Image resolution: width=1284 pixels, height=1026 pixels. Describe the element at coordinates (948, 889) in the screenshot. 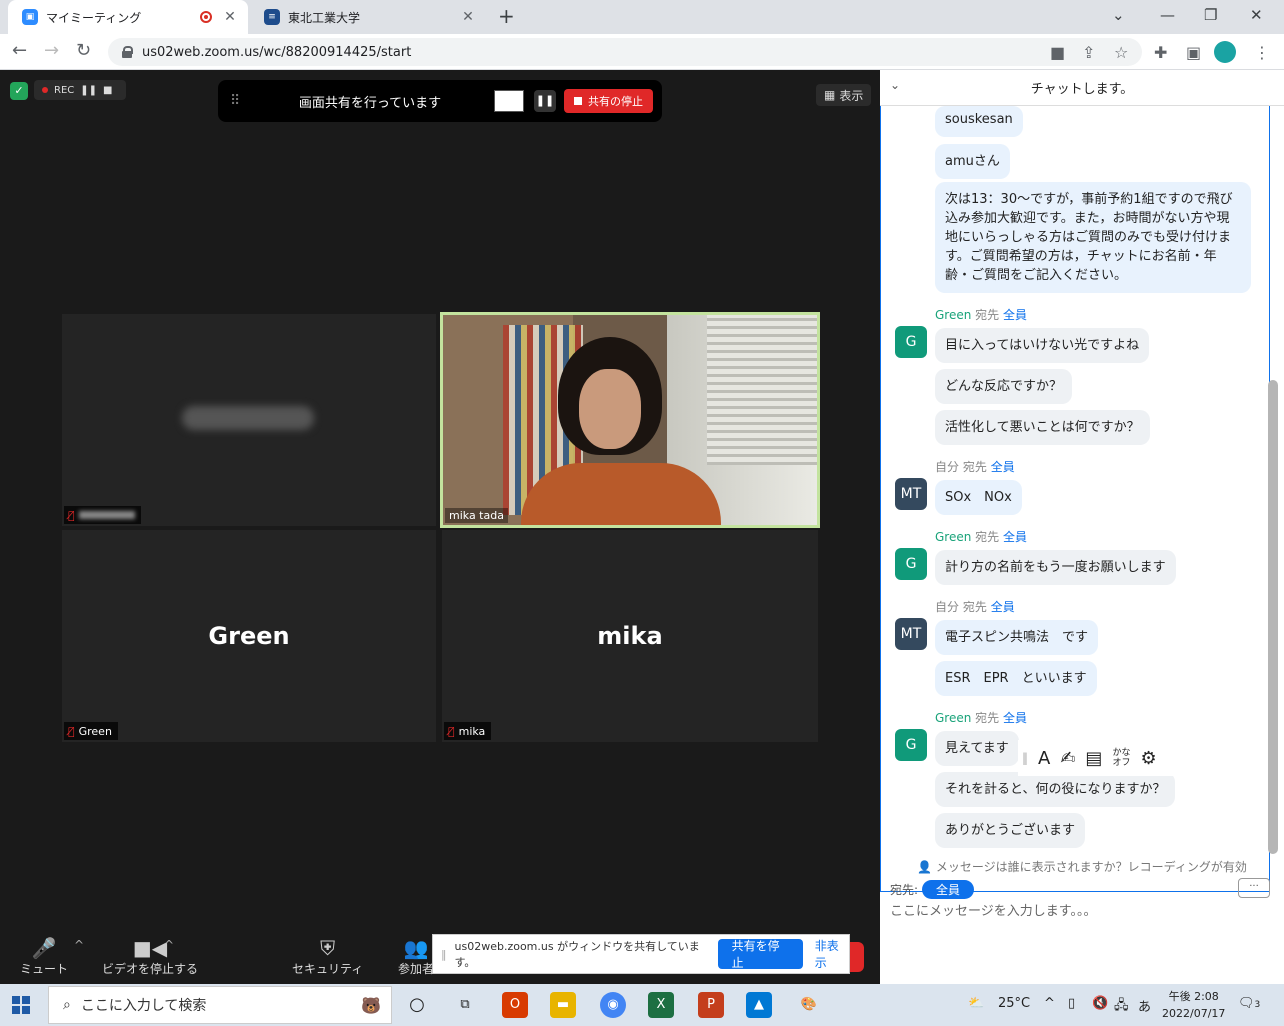

I see `recipient-dropdown: 全員` at that location.